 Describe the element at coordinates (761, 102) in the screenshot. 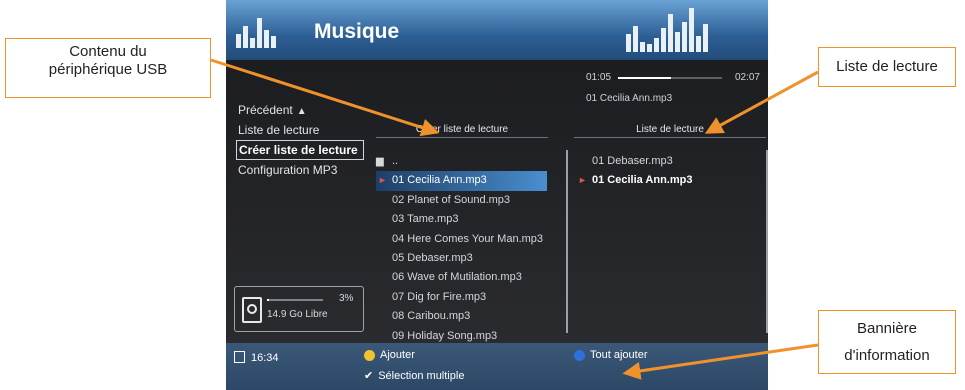

I see `arrow-playlist` at that location.